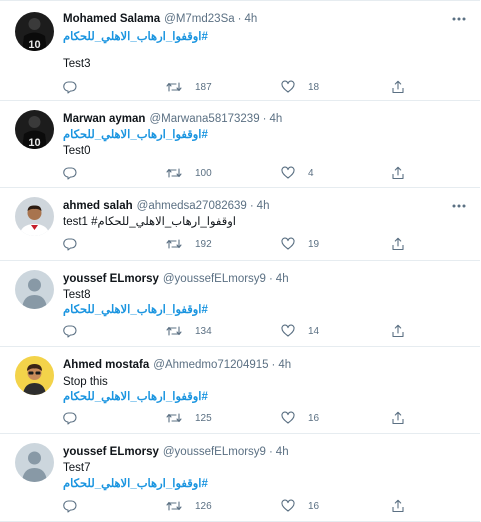  Describe the element at coordinates (85, 382) in the screenshot. I see `tweet-text: Stop this` at that location.